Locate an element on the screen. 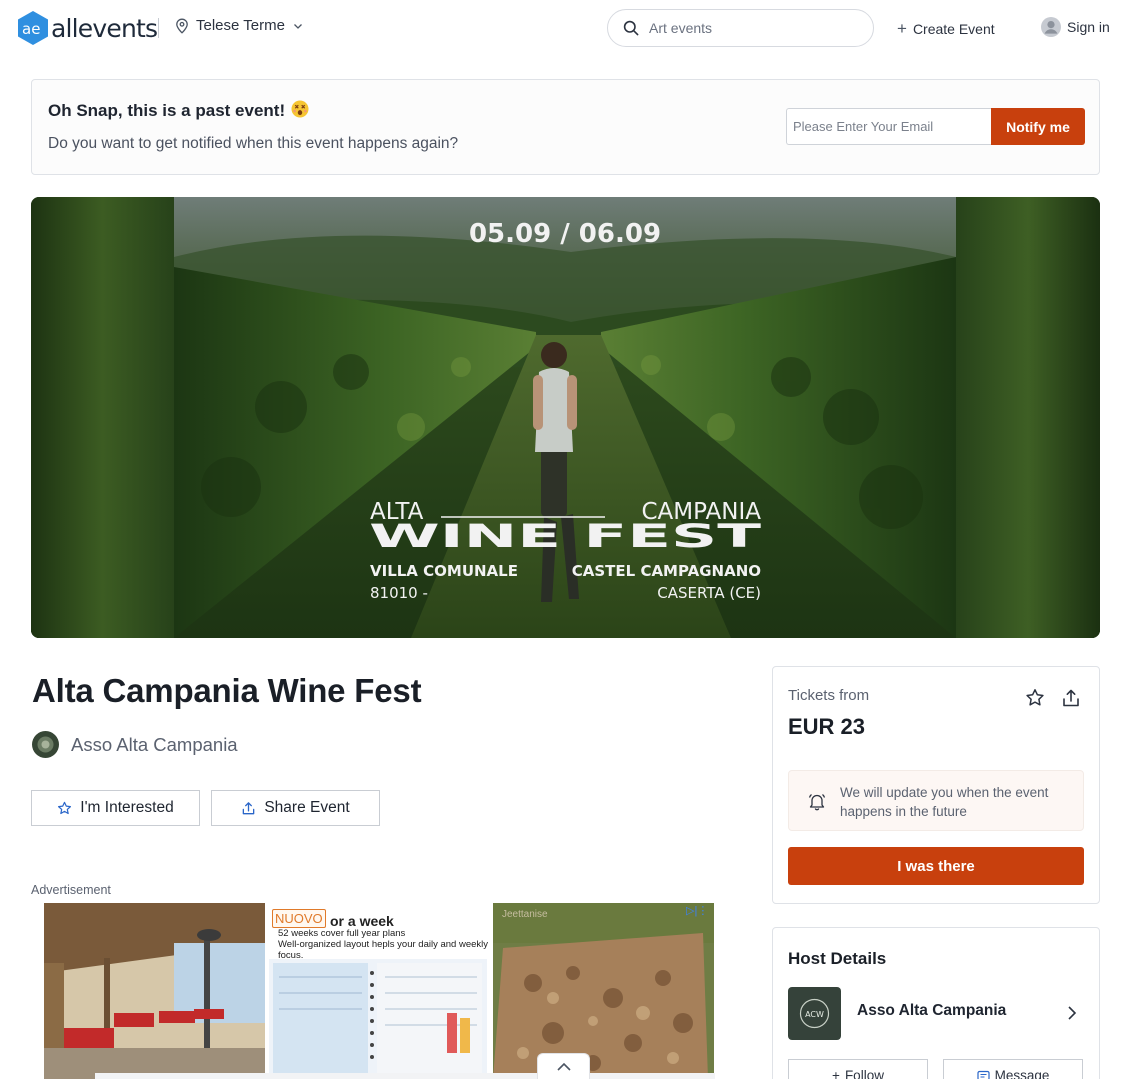  organizer-name: Asso Alta Campania is located at coordinates (154, 744).